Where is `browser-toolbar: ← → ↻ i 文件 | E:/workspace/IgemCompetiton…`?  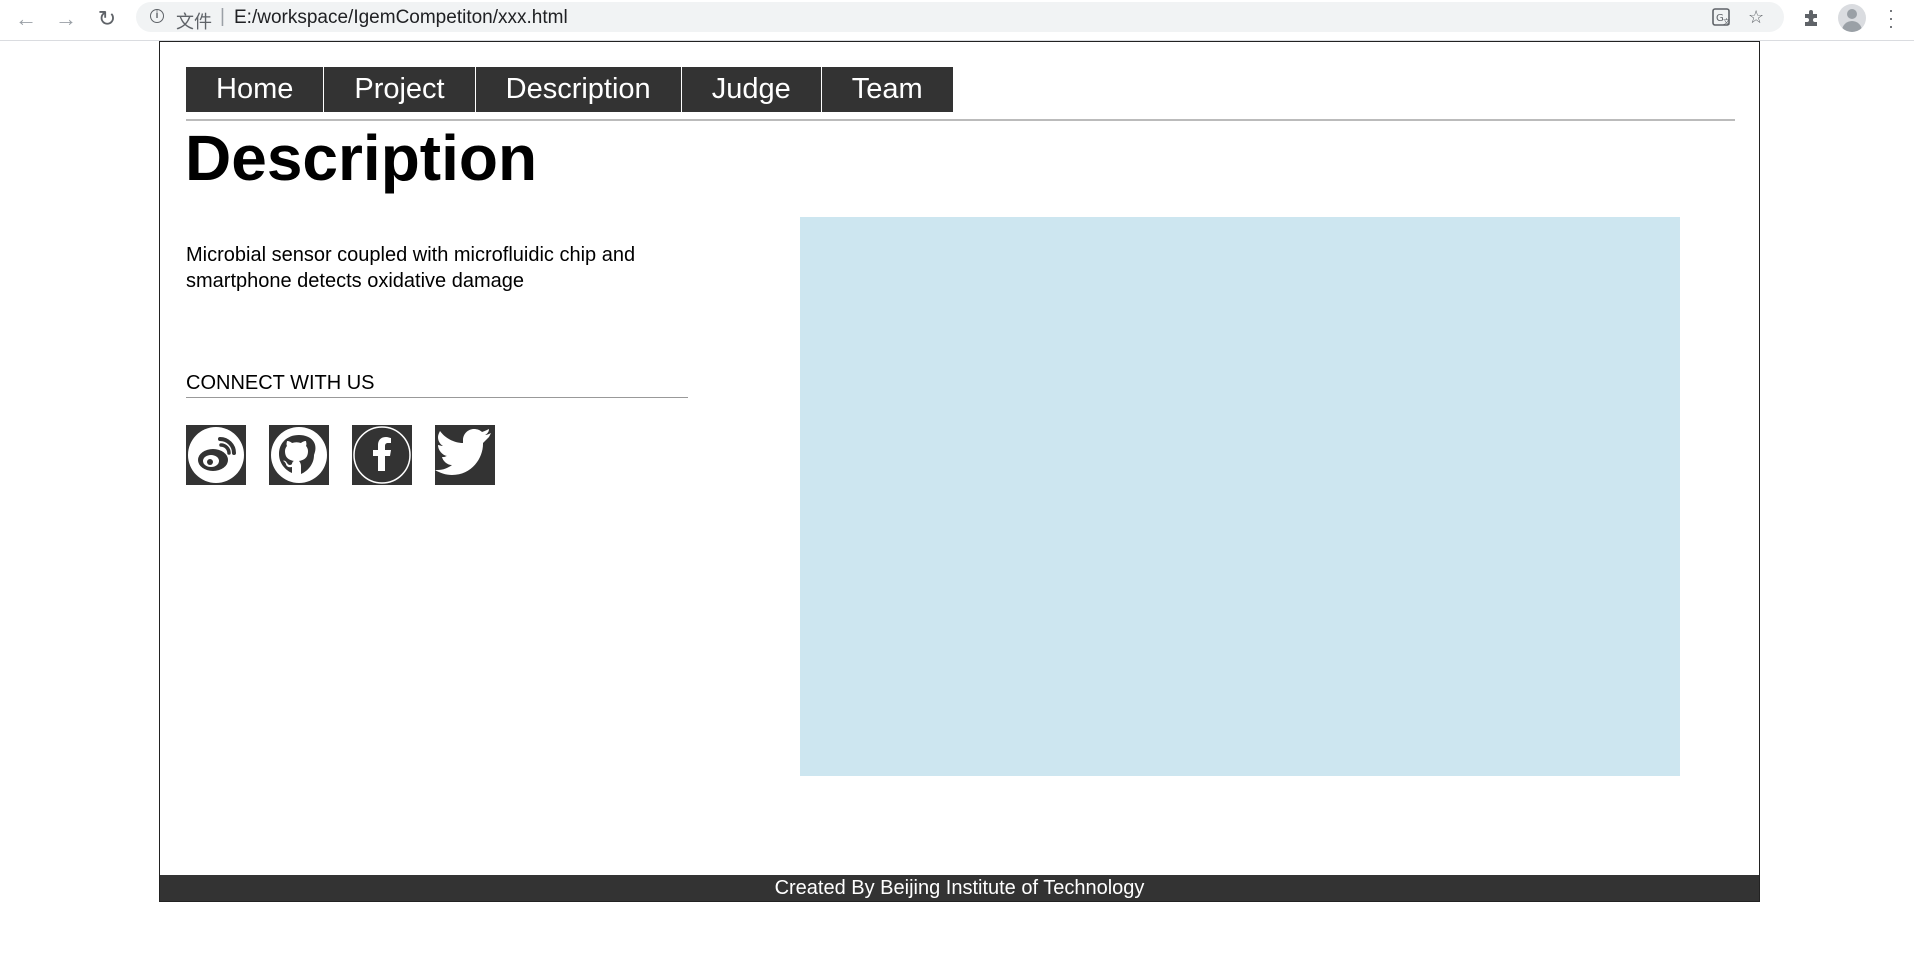 browser-toolbar: ← → ↻ i 文件 | E:/workspace/IgemCompetiton… is located at coordinates (957, 20).